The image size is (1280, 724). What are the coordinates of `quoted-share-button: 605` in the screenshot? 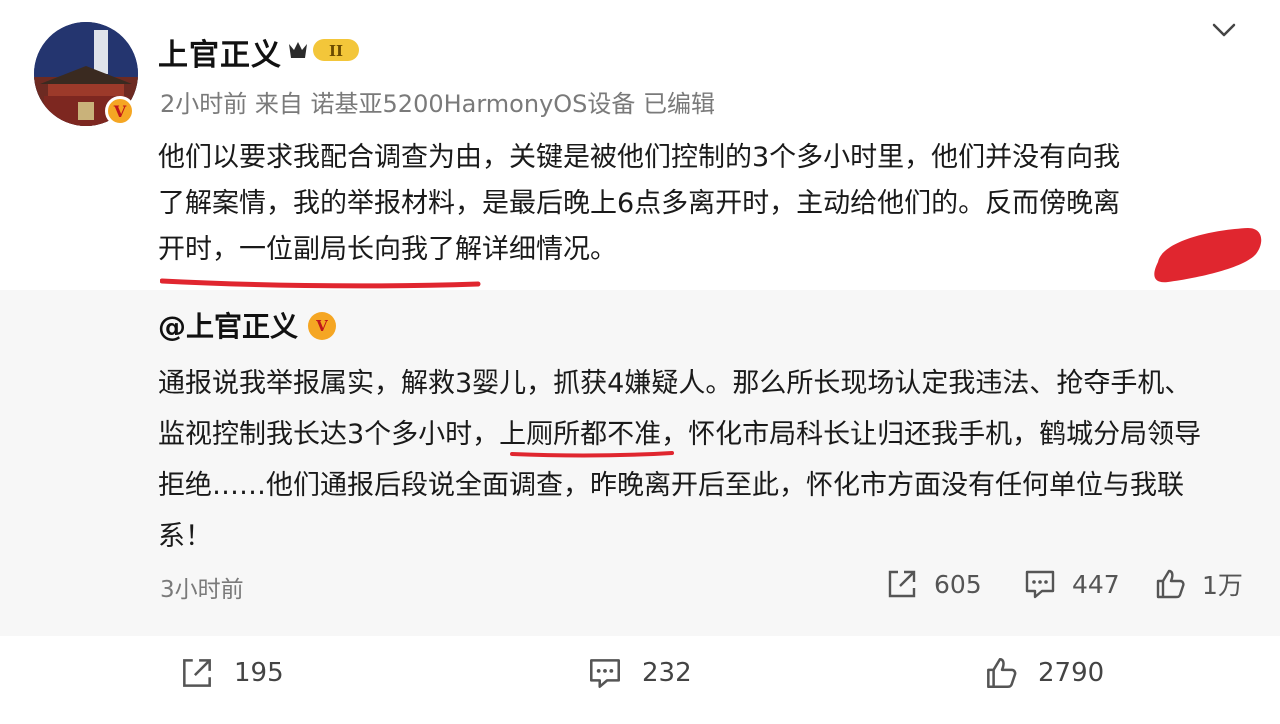 It's located at (933, 584).